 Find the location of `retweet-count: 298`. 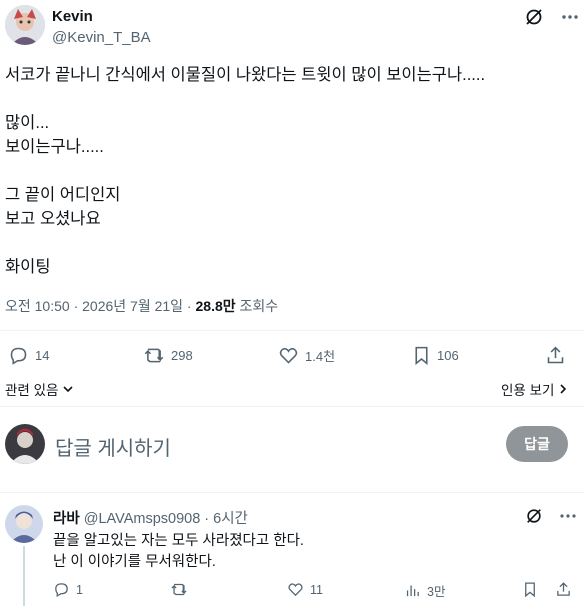

retweet-count: 298 is located at coordinates (182, 355).